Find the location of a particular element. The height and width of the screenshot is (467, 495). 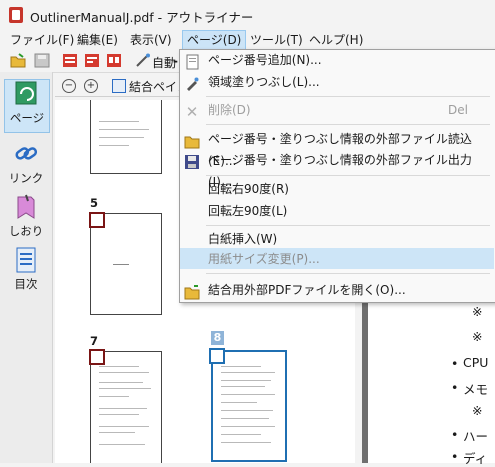

zoom-out-icon: − is located at coordinates (69, 86).